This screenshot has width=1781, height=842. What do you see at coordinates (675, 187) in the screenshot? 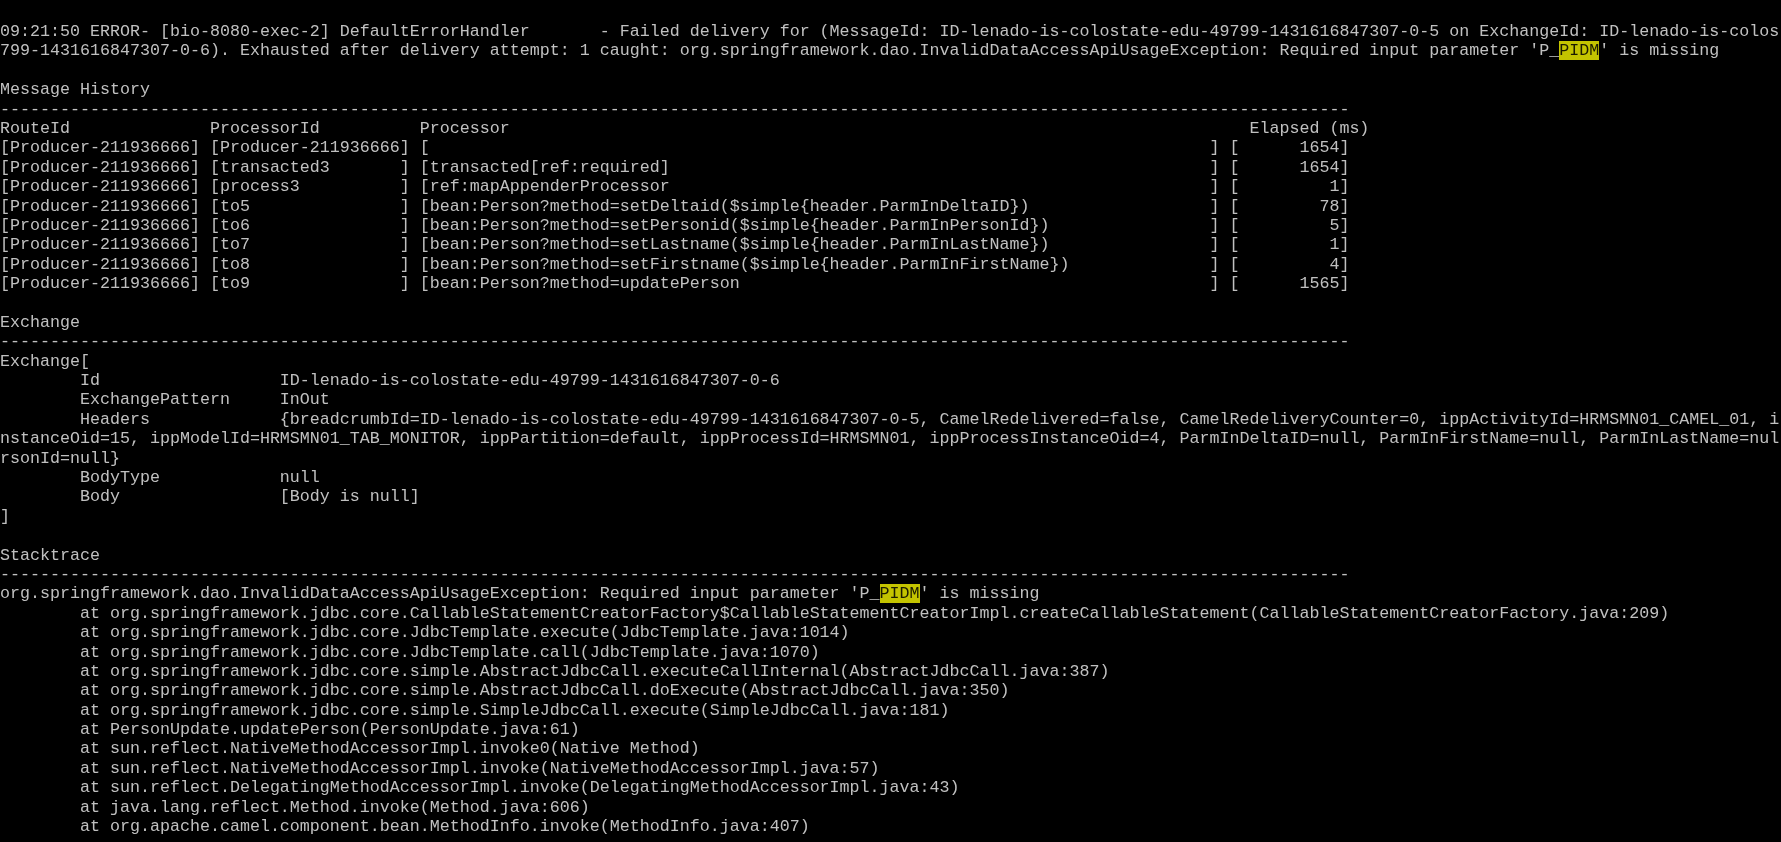
I see `history-row: [Producer-211936666] [process3 ] [ref:mapAppenderProcessor ] [ 1]` at bounding box center [675, 187].